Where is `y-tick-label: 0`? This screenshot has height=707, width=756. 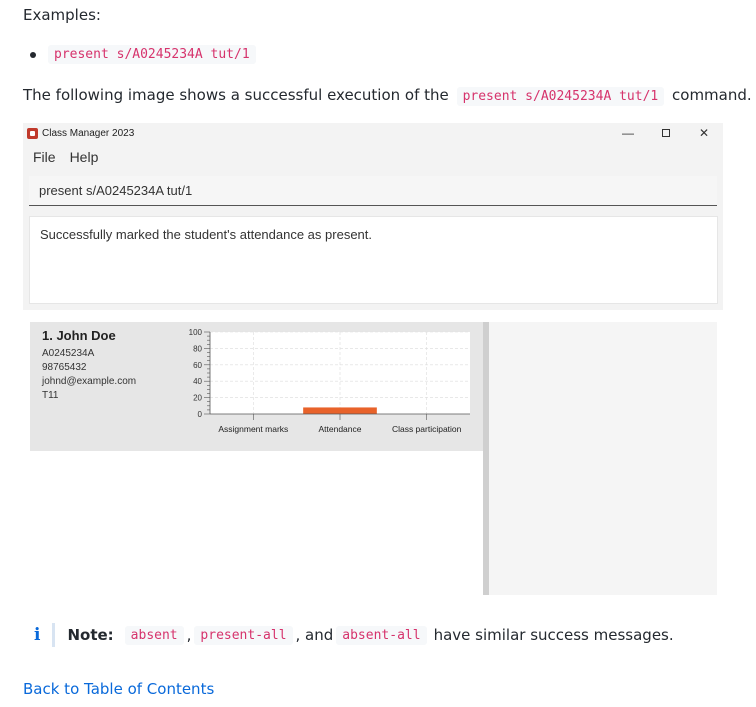 y-tick-label: 0 is located at coordinates (200, 414).